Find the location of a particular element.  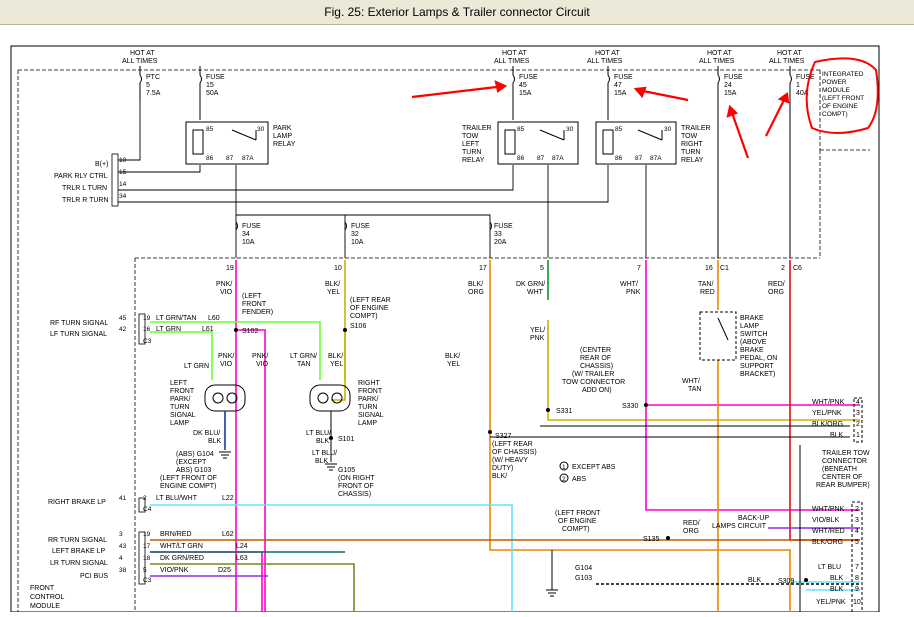

diagram-label: FUSE is located at coordinates (360, 226).